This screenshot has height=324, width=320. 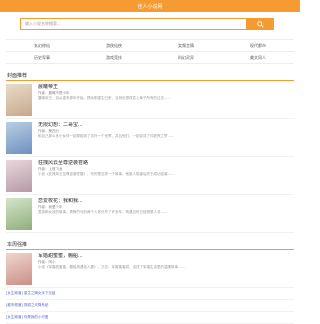 I want to click on category-nav: 玄幻修仙 游侠仙侠 女频言情 现代都市 历史军事 游戏竞技 科幻灵异 美文同人, so click(x=150, y=51).